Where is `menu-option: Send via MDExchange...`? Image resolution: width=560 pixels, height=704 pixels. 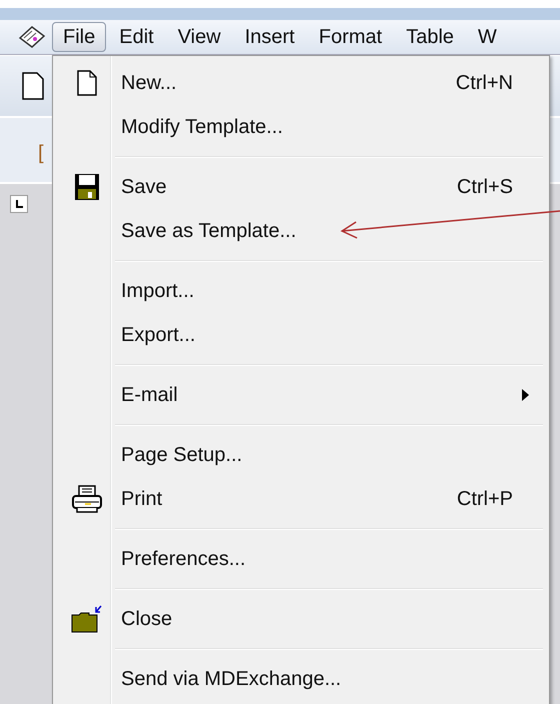 menu-option: Send via MDExchange... is located at coordinates (301, 679).